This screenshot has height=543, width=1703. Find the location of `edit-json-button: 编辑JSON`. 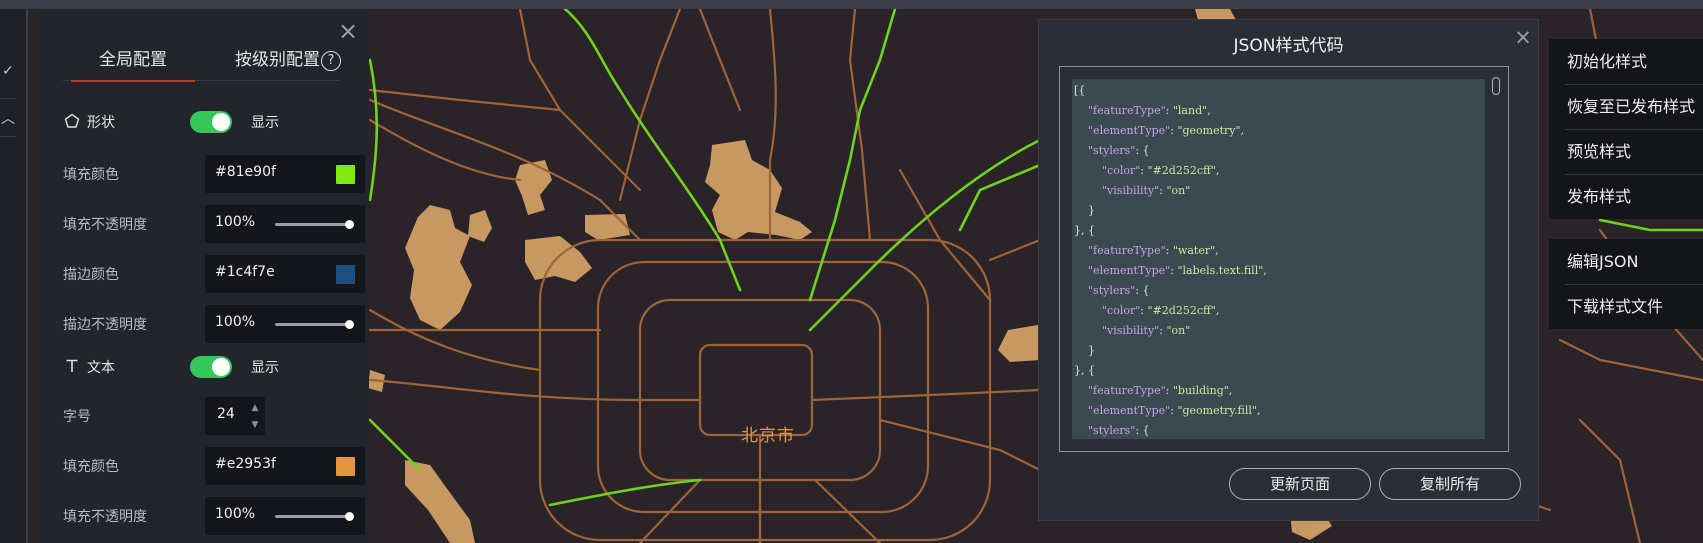

edit-json-button: 编辑JSON is located at coordinates (1626, 261).